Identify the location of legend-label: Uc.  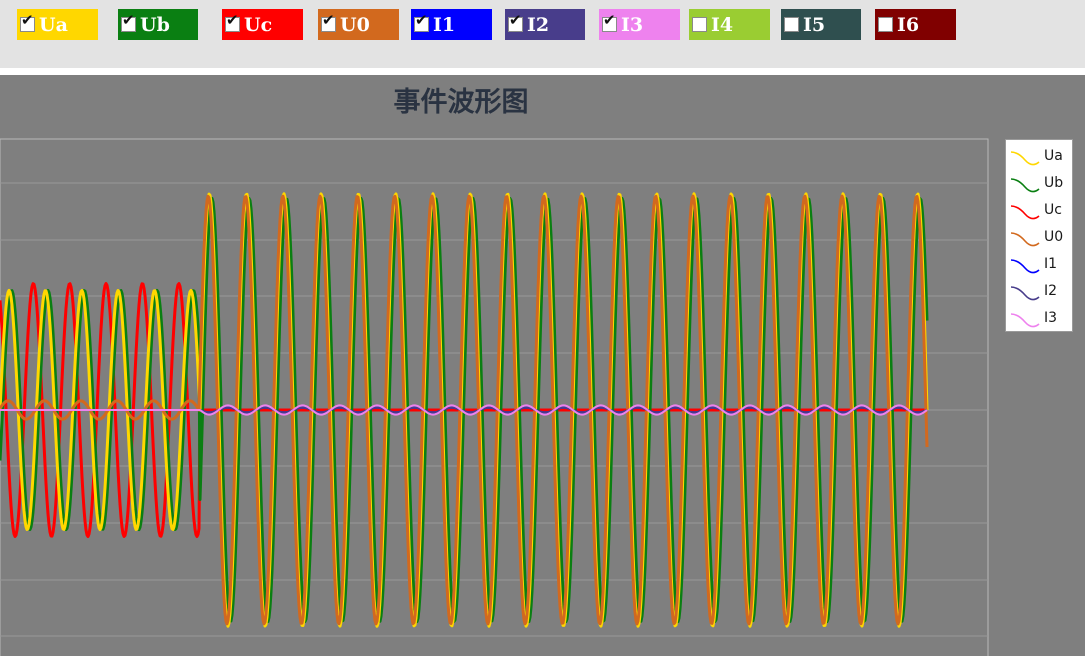
(1053, 210).